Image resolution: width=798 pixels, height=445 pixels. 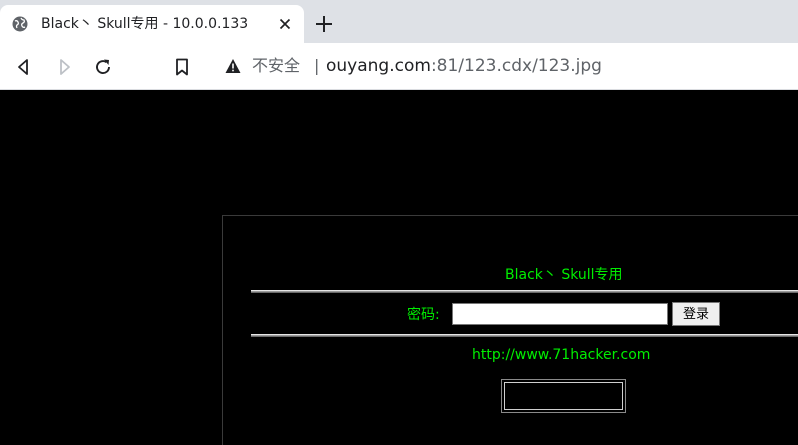 What do you see at coordinates (182, 67) in the screenshot?
I see `bookmark-icon` at bounding box center [182, 67].